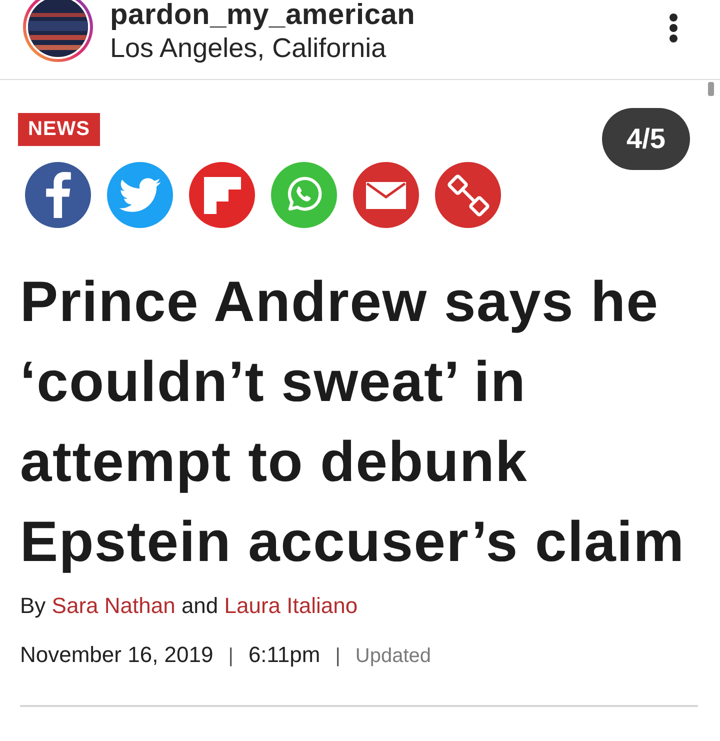  What do you see at coordinates (222, 195) in the screenshot?
I see `flipboard-icon` at bounding box center [222, 195].